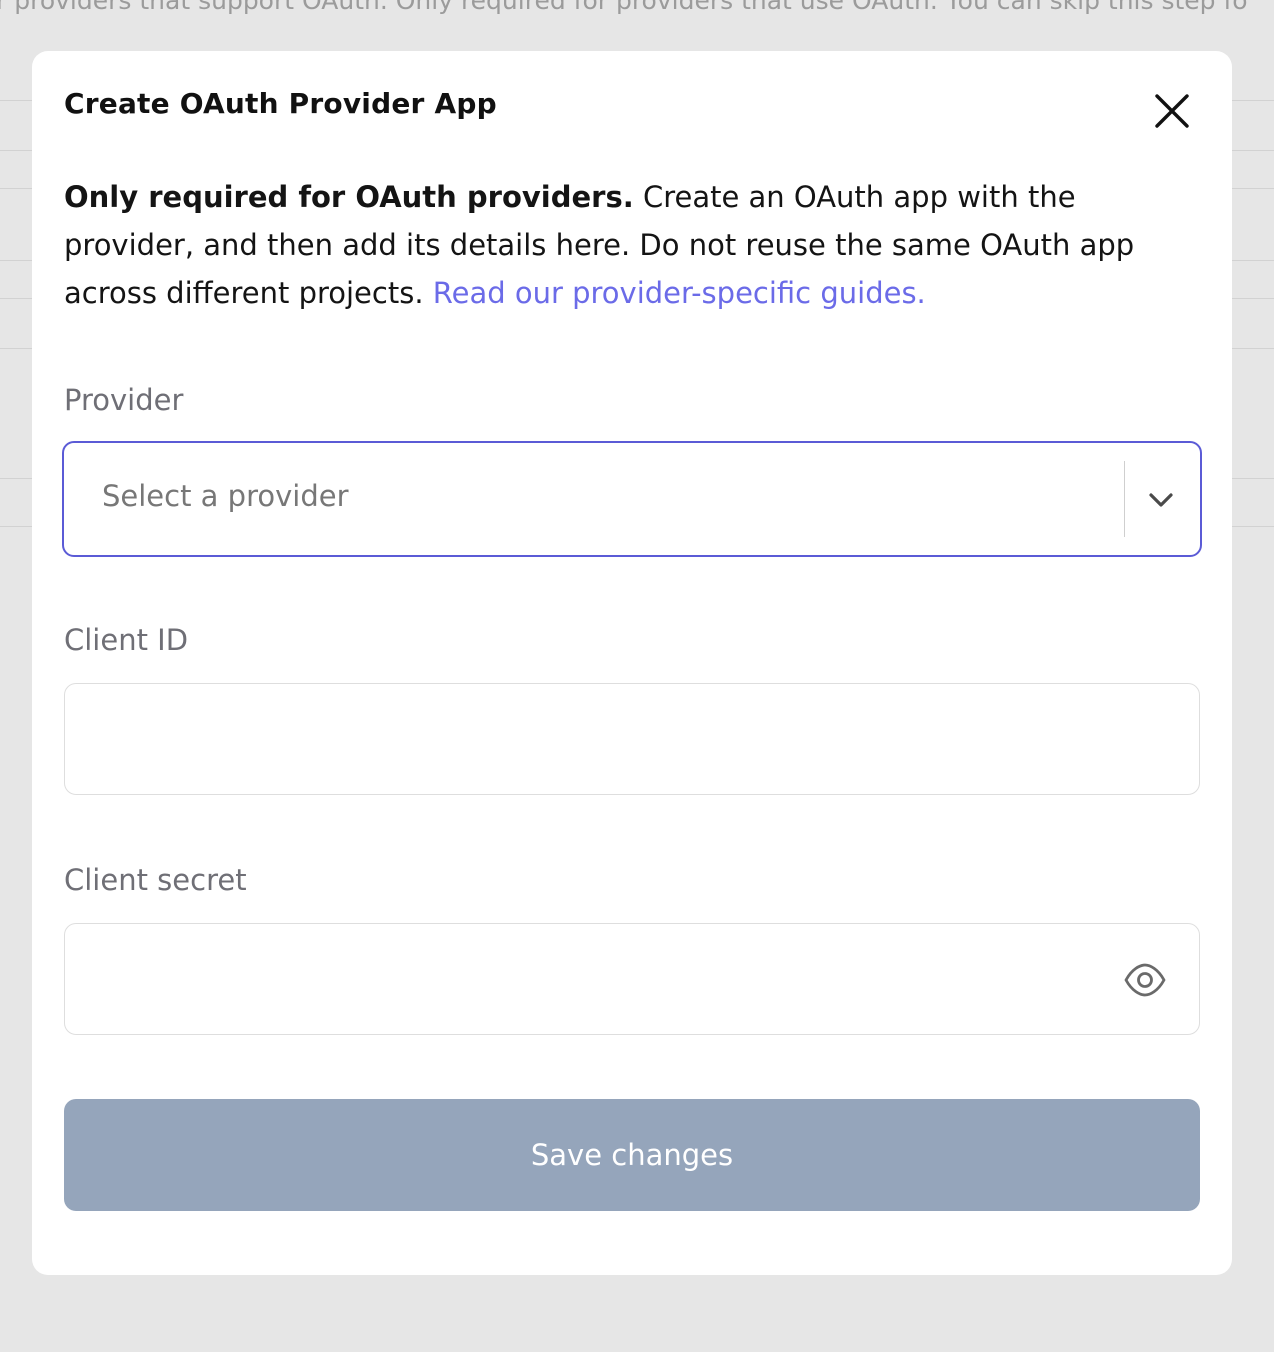 The height and width of the screenshot is (1352, 1274). Describe the element at coordinates (349, 197) in the screenshot. I see `description-bold: Only required for OAuth providers.` at that location.